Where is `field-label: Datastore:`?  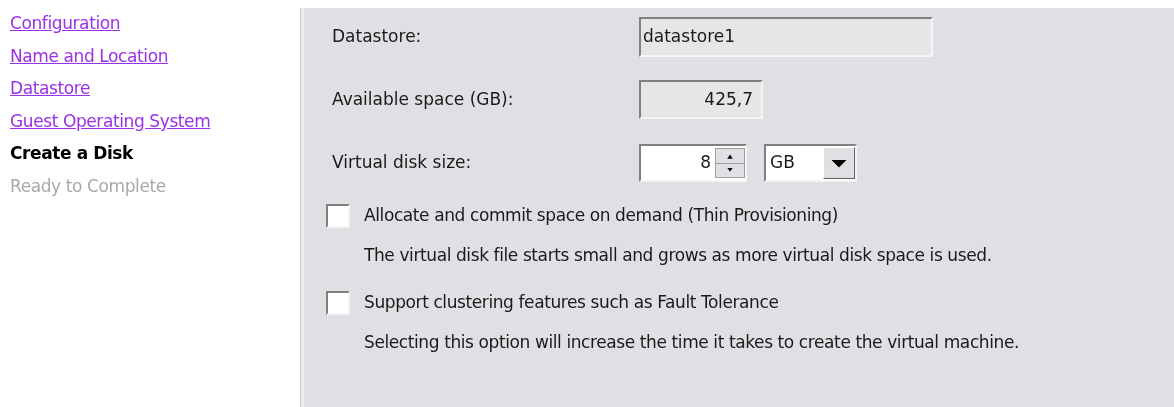
field-label: Datastore: is located at coordinates (377, 37).